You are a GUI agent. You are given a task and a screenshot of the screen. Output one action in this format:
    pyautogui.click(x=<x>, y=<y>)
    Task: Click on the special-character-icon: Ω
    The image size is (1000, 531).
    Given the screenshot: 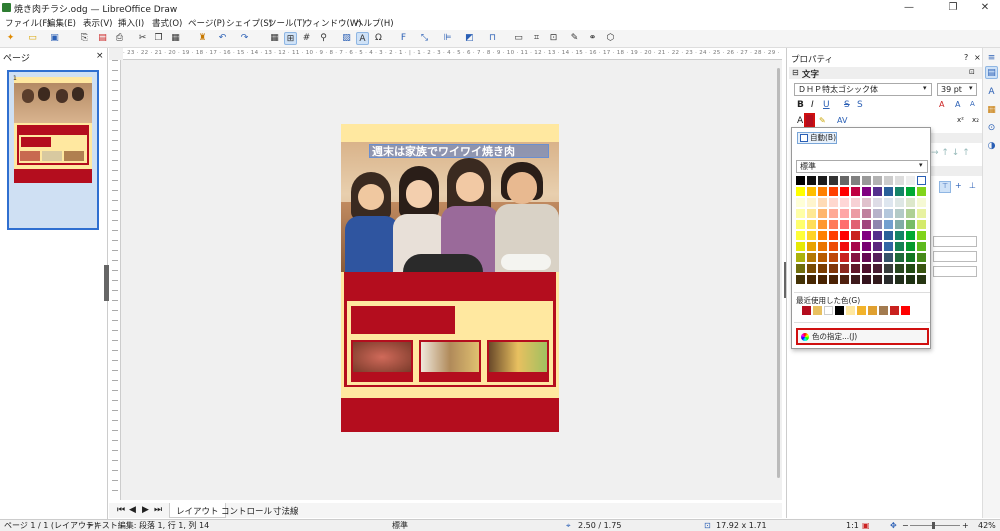 What is the action you would take?
    pyautogui.click(x=378, y=38)
    